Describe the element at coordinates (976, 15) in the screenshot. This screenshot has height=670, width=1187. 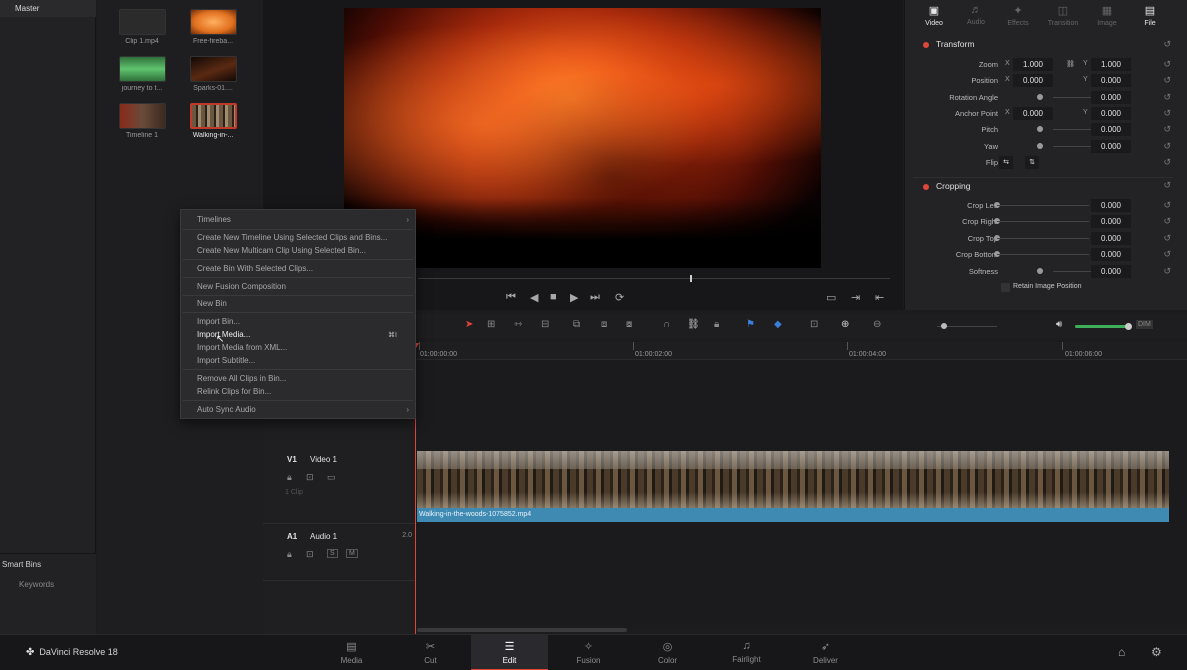
I see `tab-audio: ♬ Audio` at that location.